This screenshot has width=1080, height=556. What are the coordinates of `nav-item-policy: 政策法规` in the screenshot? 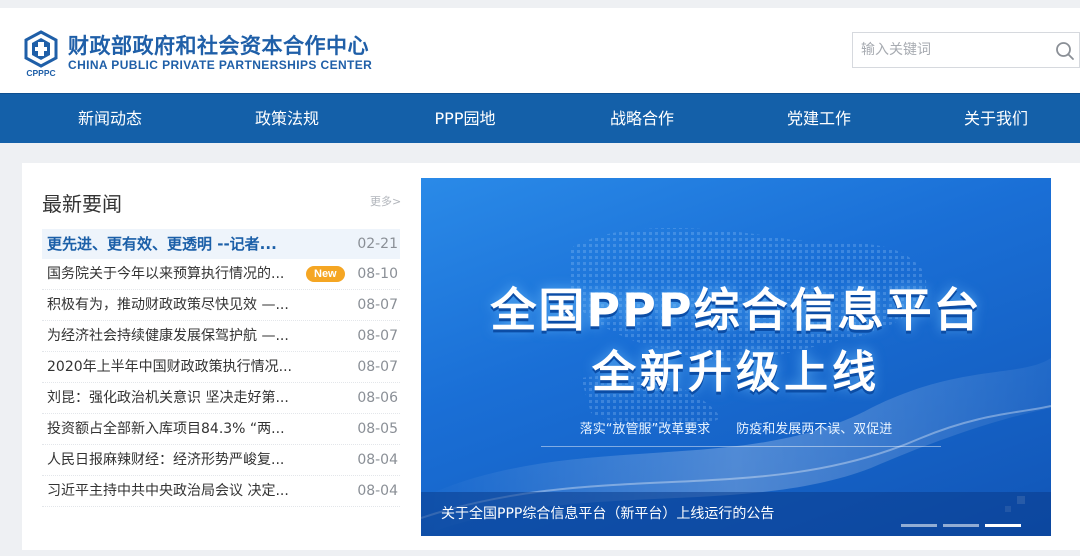 It's located at (287, 119).